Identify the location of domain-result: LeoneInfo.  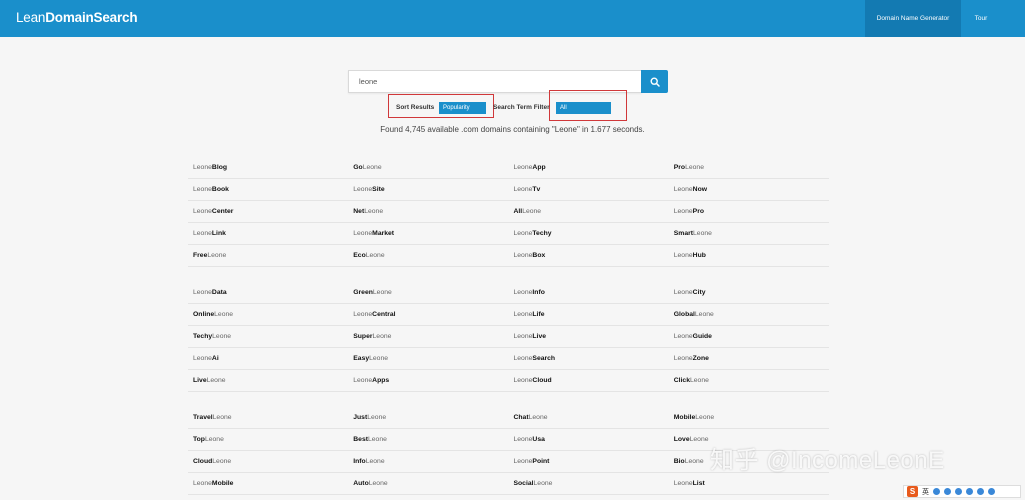
(588, 293).